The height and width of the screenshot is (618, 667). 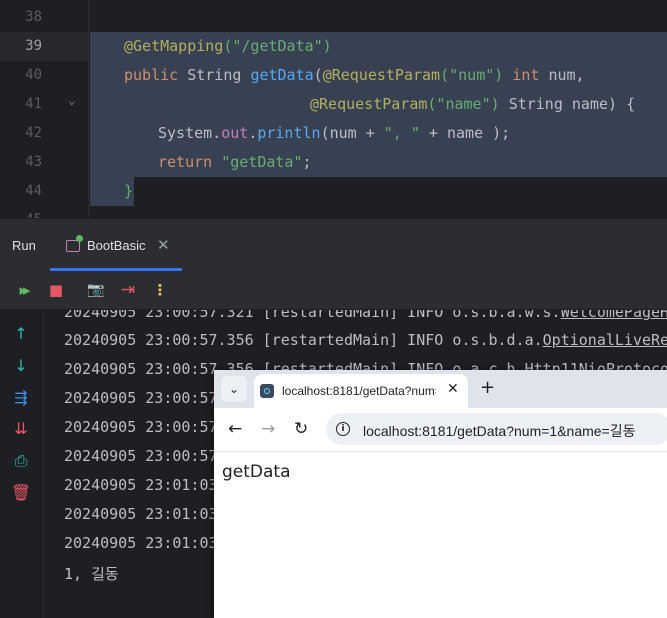 What do you see at coordinates (72, 100) in the screenshot?
I see `fold-chevron-icon: ⌄` at bounding box center [72, 100].